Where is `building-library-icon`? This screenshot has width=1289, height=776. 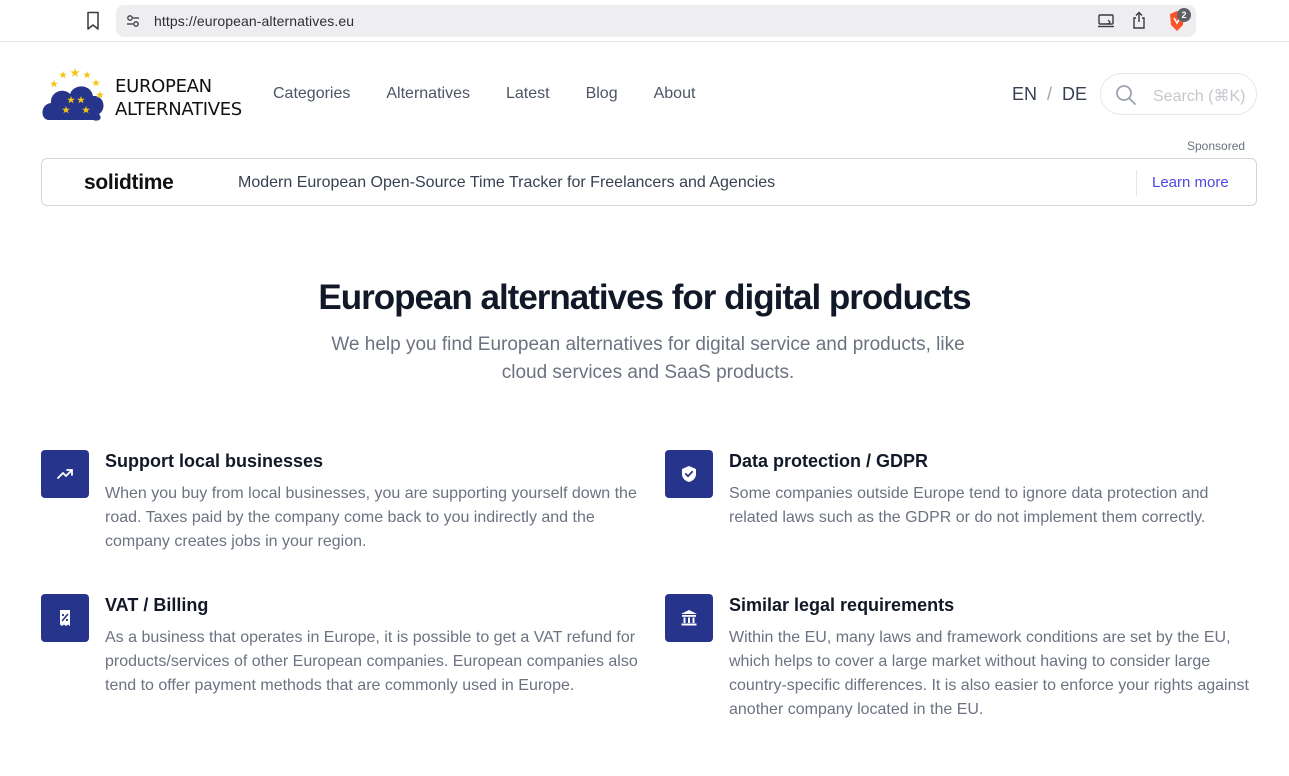
building-library-icon is located at coordinates (689, 618).